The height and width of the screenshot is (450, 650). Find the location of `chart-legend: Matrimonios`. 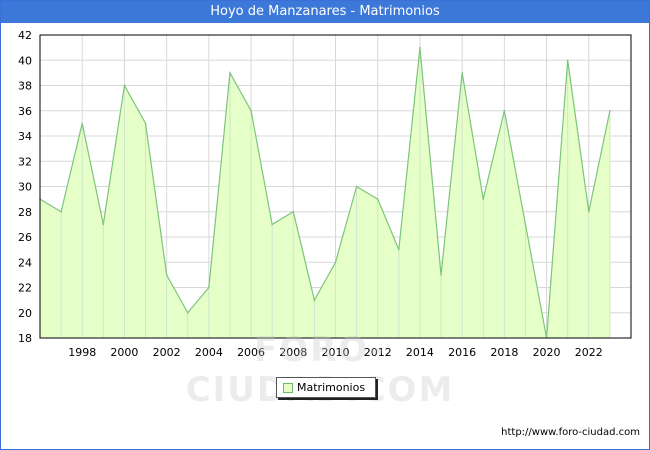

chart-legend: Matrimonios is located at coordinates (326, 387).